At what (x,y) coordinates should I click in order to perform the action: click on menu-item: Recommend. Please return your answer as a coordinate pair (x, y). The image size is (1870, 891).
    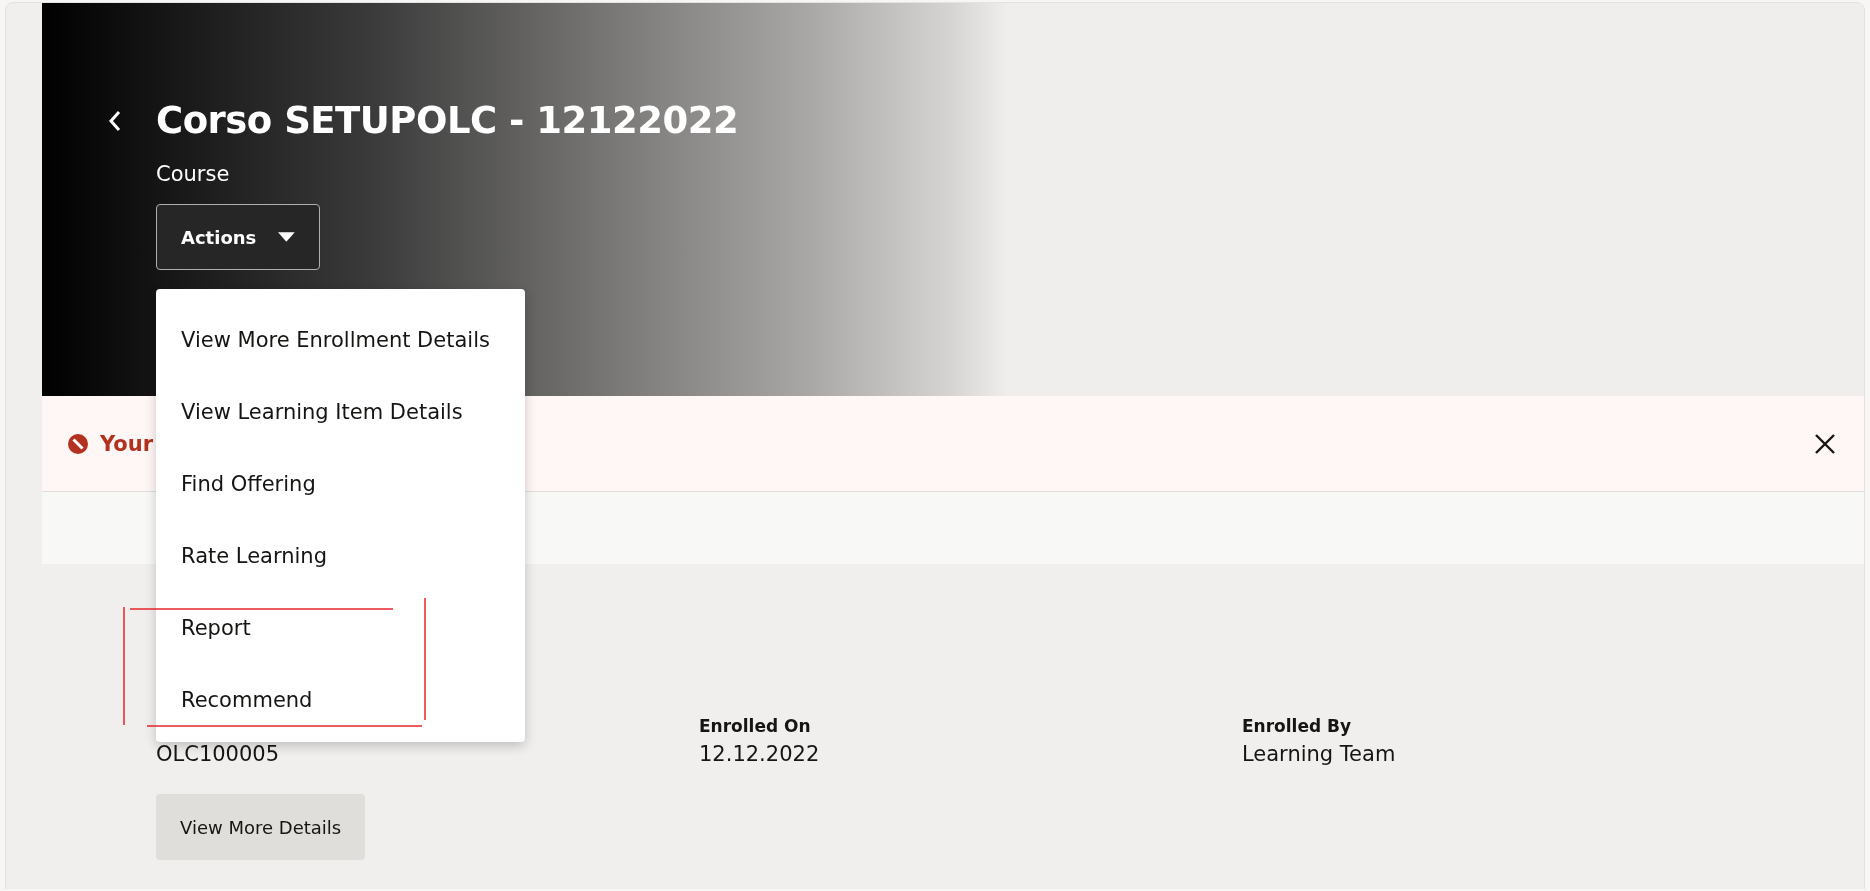
    Looking at the image, I should click on (340, 700).